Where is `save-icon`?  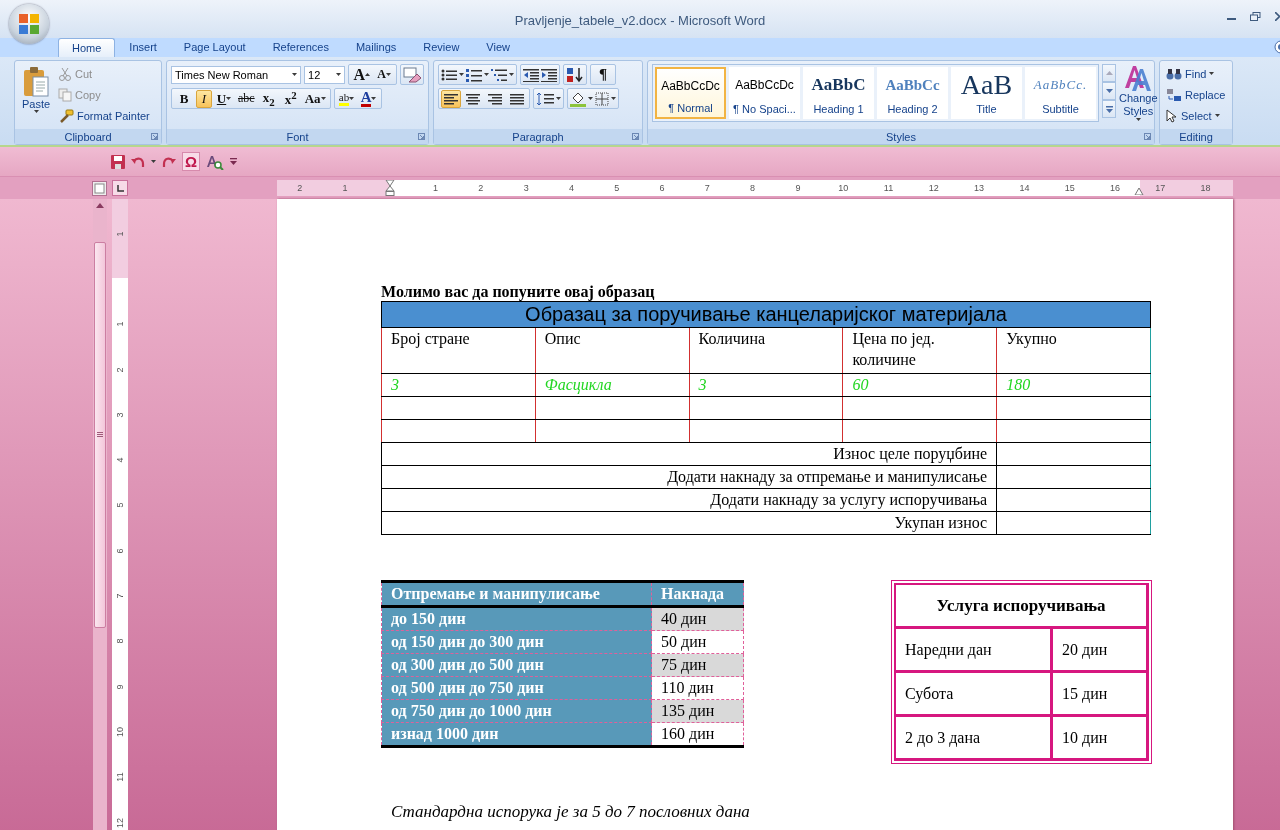
save-icon is located at coordinates (118, 161).